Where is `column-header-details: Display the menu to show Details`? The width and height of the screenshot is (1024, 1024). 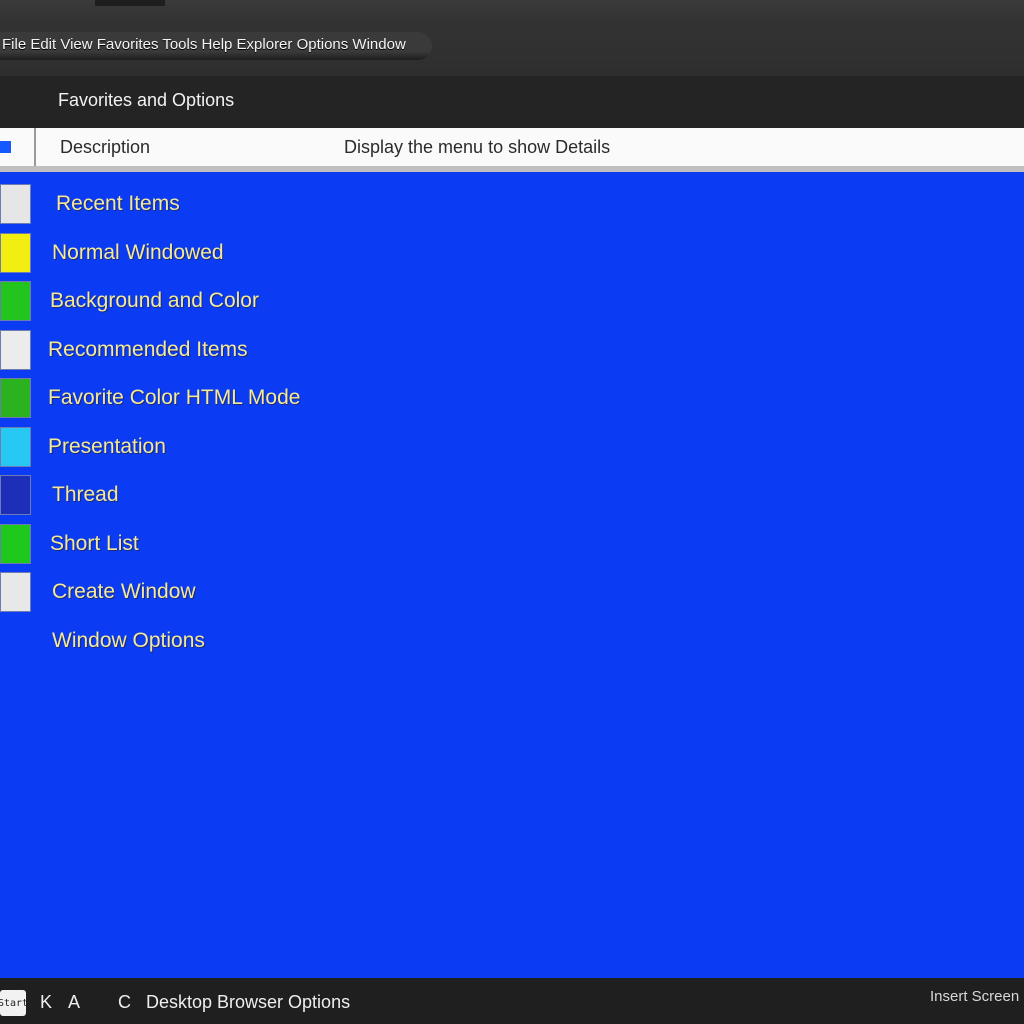 column-header-details: Display the menu to show Details is located at coordinates (477, 147).